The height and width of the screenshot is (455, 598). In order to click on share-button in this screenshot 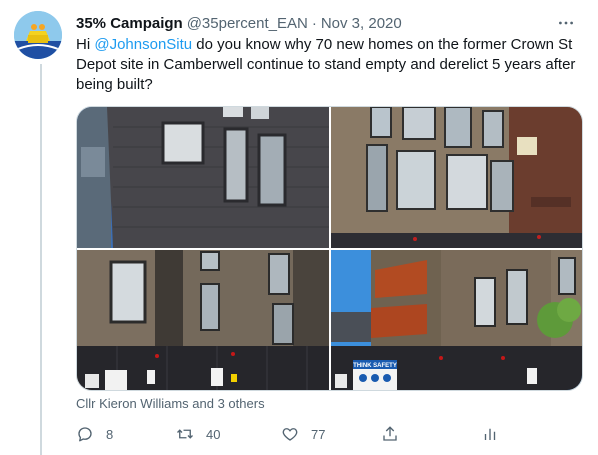, I will do `click(390, 434)`.